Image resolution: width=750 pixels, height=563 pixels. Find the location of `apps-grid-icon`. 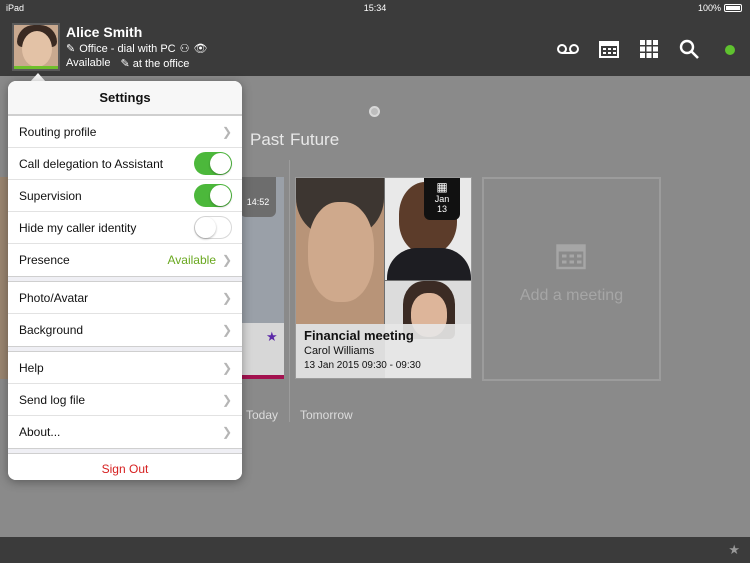

apps-grid-icon is located at coordinates (649, 49).